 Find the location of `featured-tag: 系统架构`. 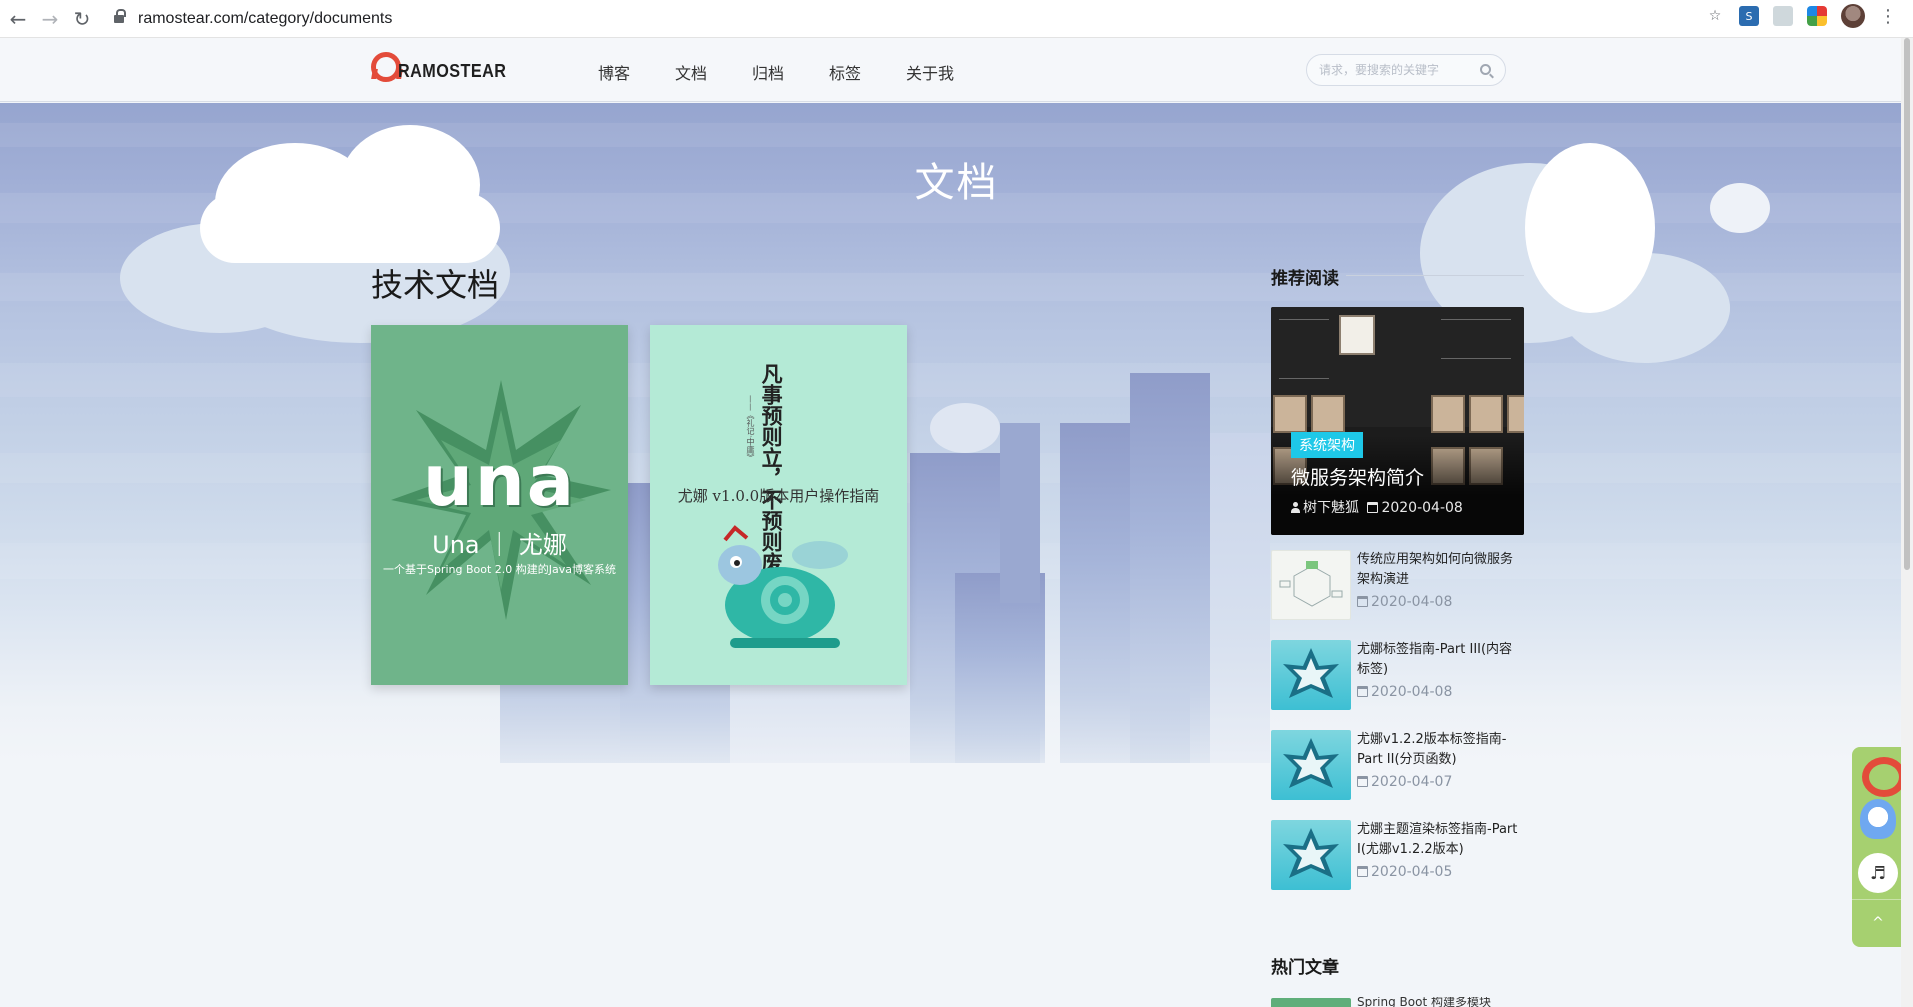

featured-tag: 系统架构 is located at coordinates (1327, 445).